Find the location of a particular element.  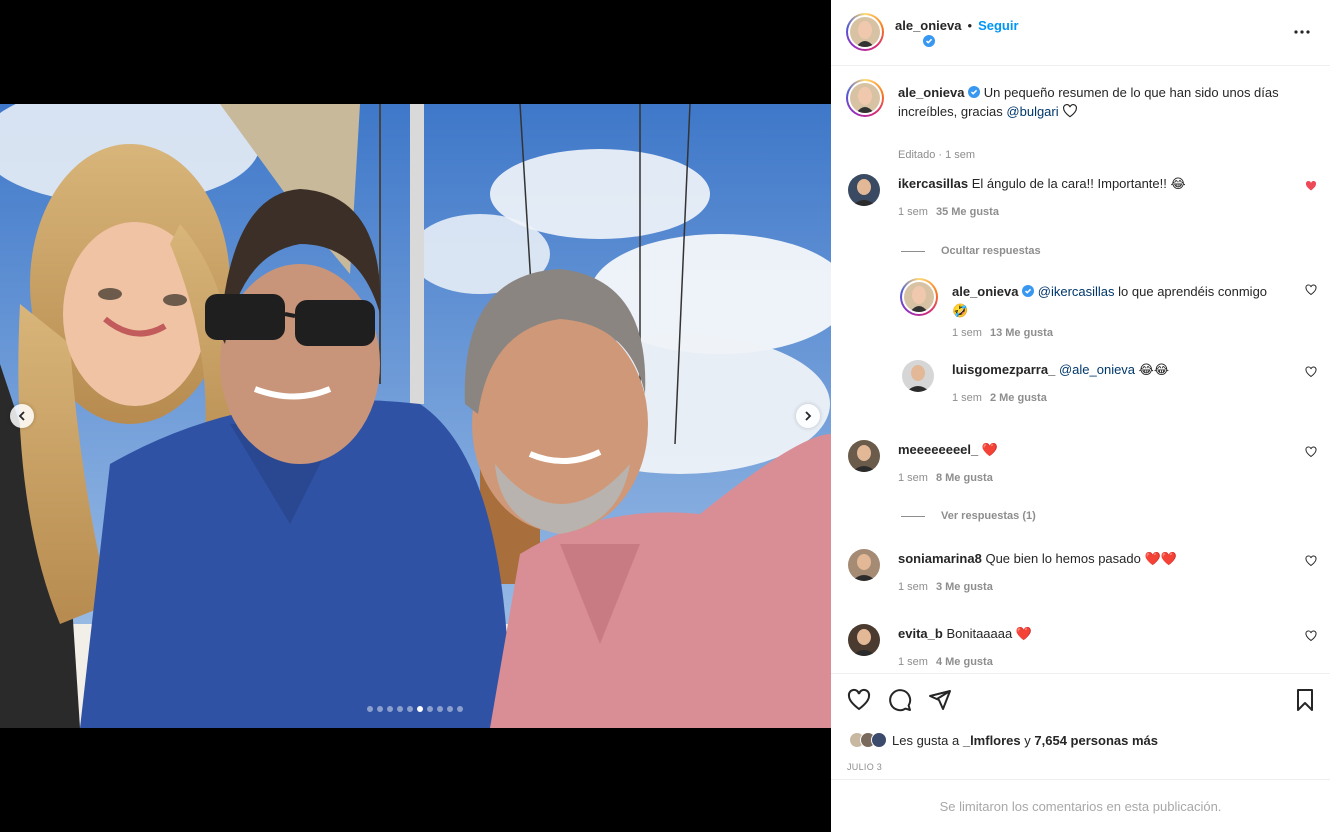

comment-text: lo que aprendéis conmigo is located at coordinates (1193, 291).